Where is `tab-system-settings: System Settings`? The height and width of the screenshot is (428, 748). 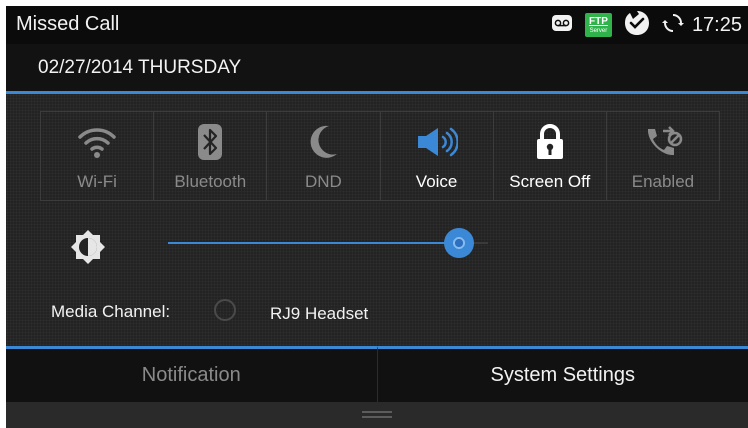 tab-system-settings: System Settings is located at coordinates (562, 374).